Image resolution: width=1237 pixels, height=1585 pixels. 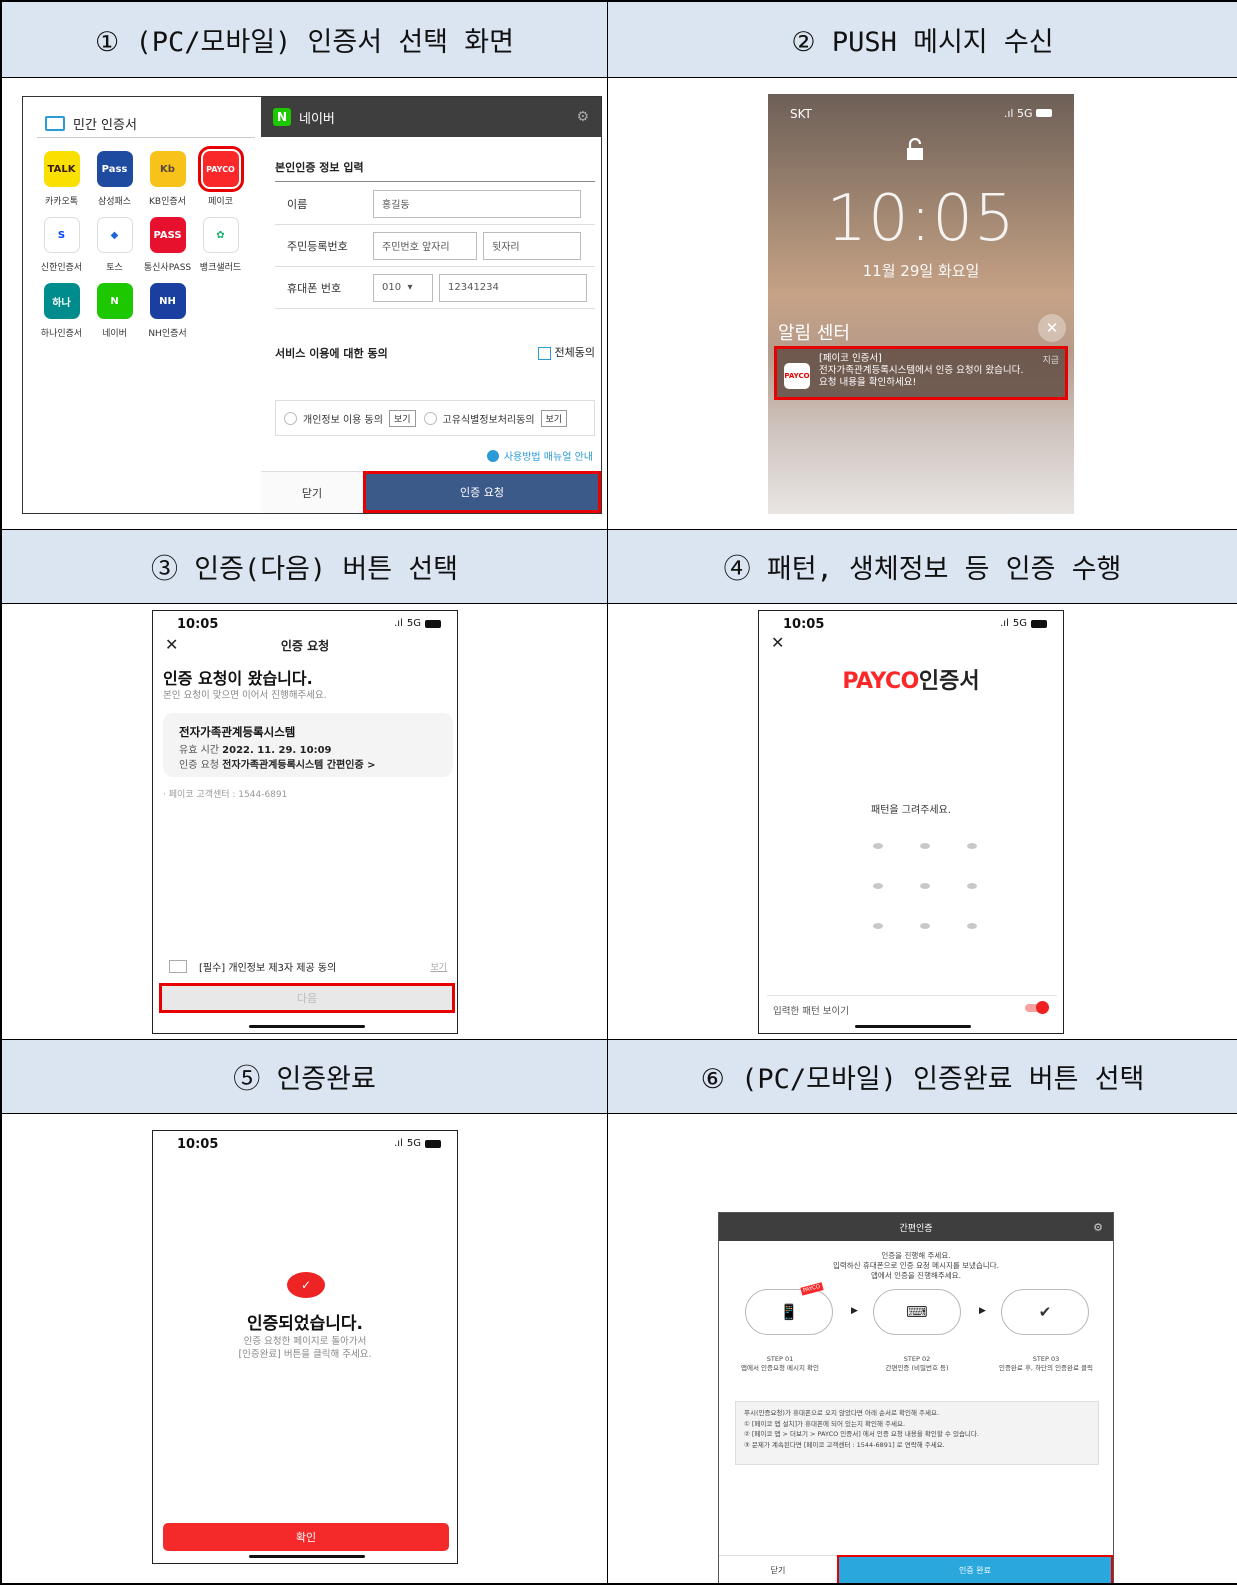 What do you see at coordinates (403, 287) in the screenshot?
I see `phone-prefix-select: 010 ▾` at bounding box center [403, 287].